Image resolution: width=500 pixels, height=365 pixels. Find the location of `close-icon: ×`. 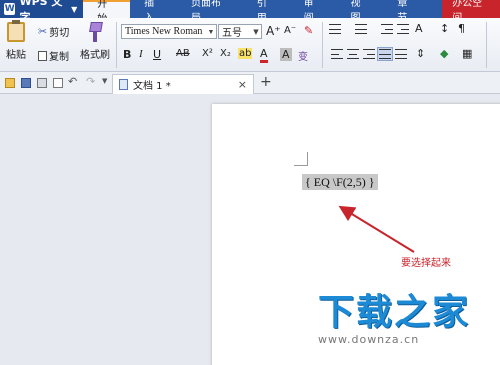

close-icon: × is located at coordinates (242, 84).